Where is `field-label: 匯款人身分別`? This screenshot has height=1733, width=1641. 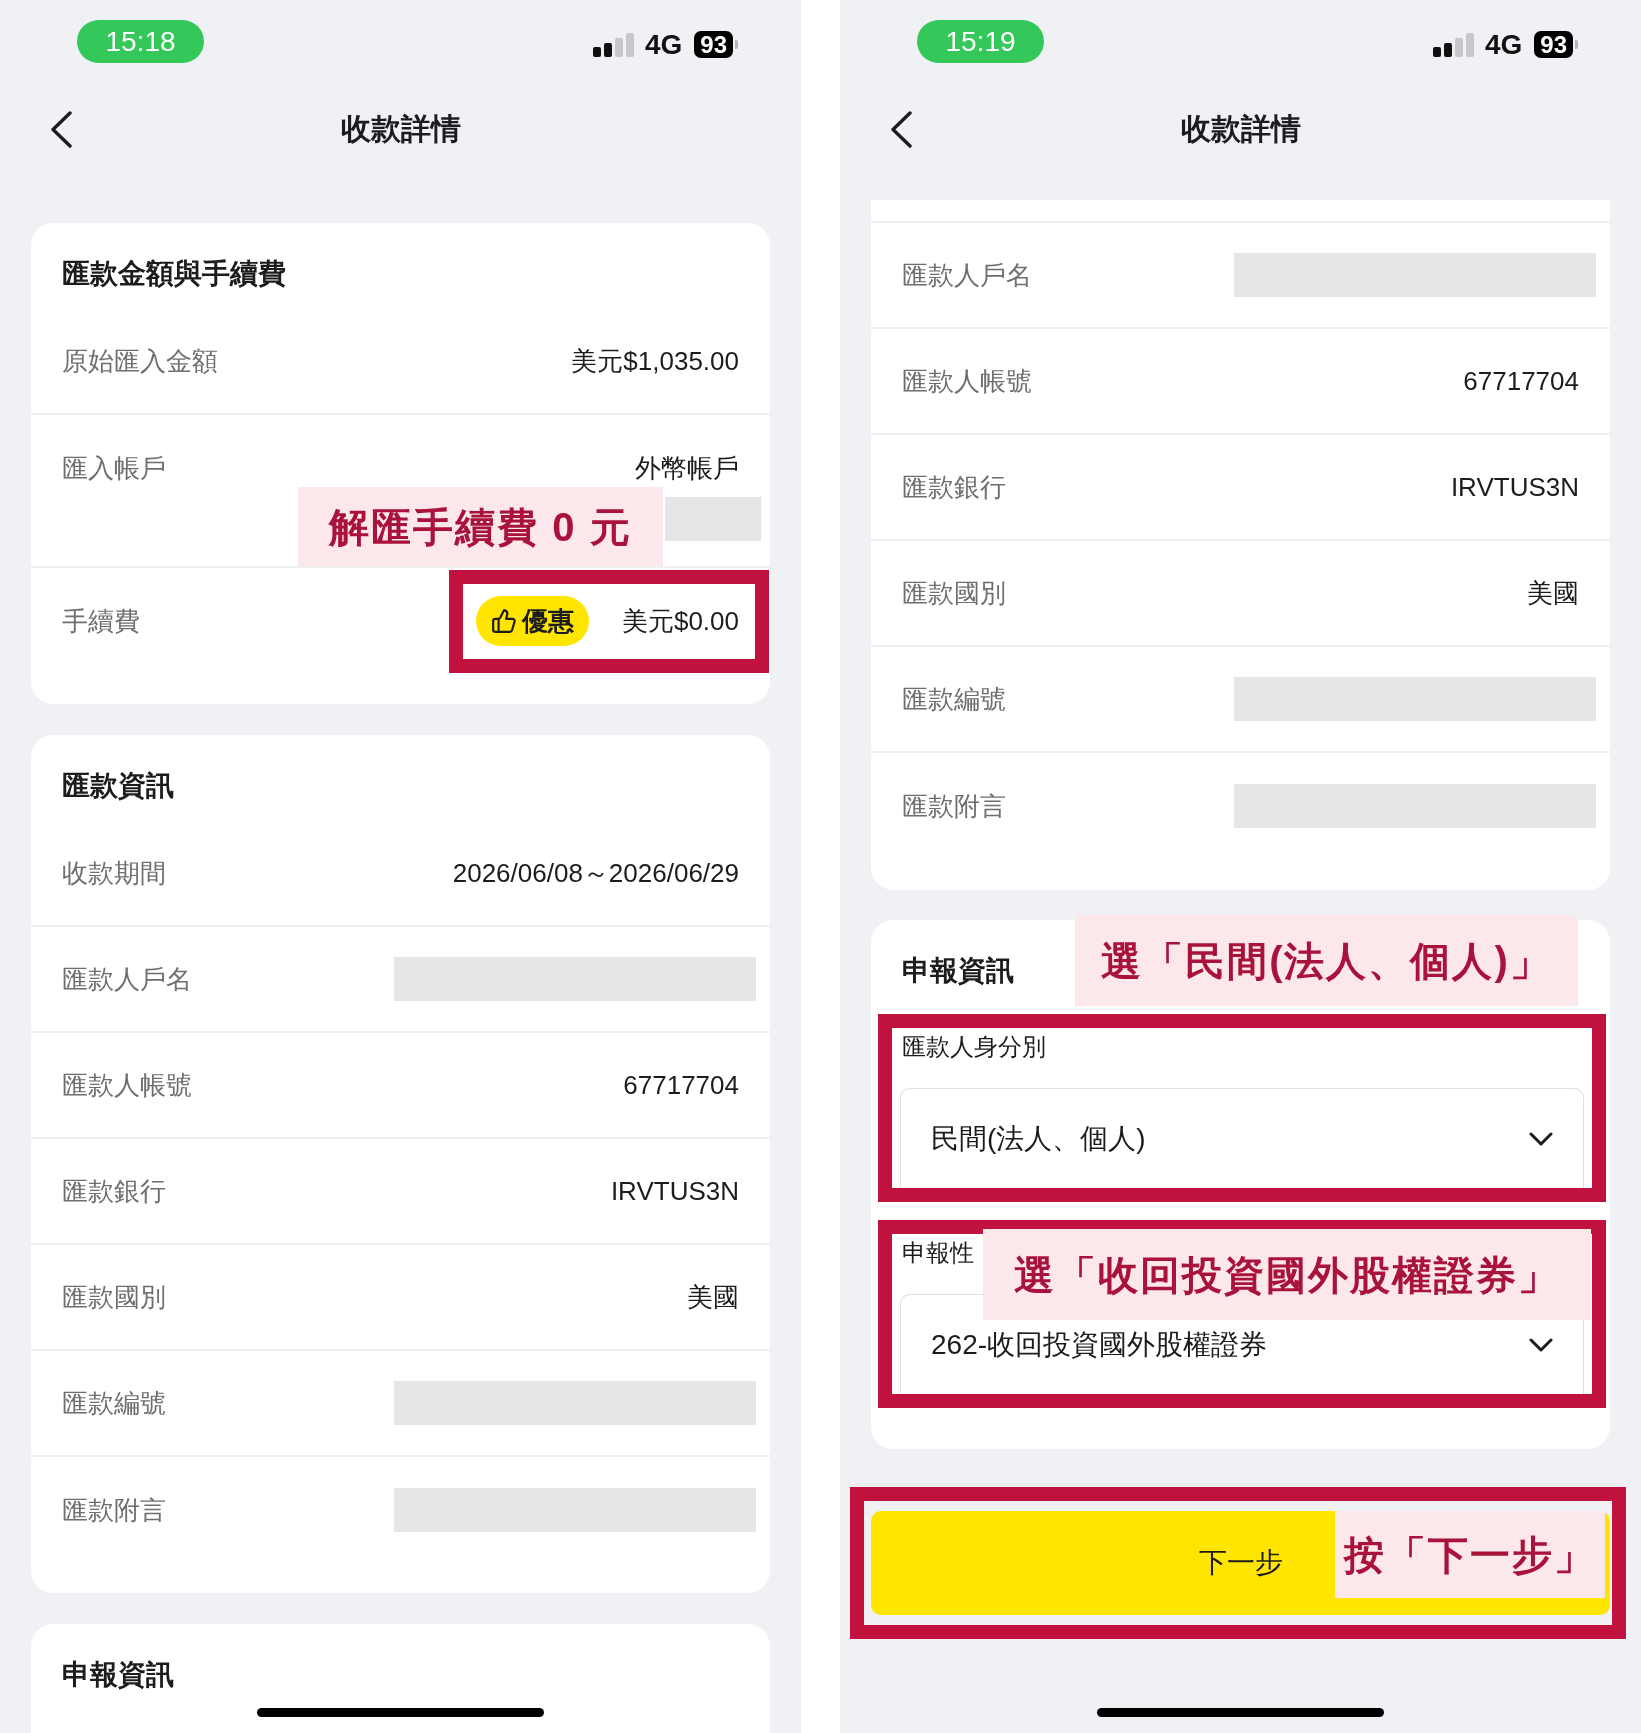
field-label: 匯款人身分別 is located at coordinates (973, 1047).